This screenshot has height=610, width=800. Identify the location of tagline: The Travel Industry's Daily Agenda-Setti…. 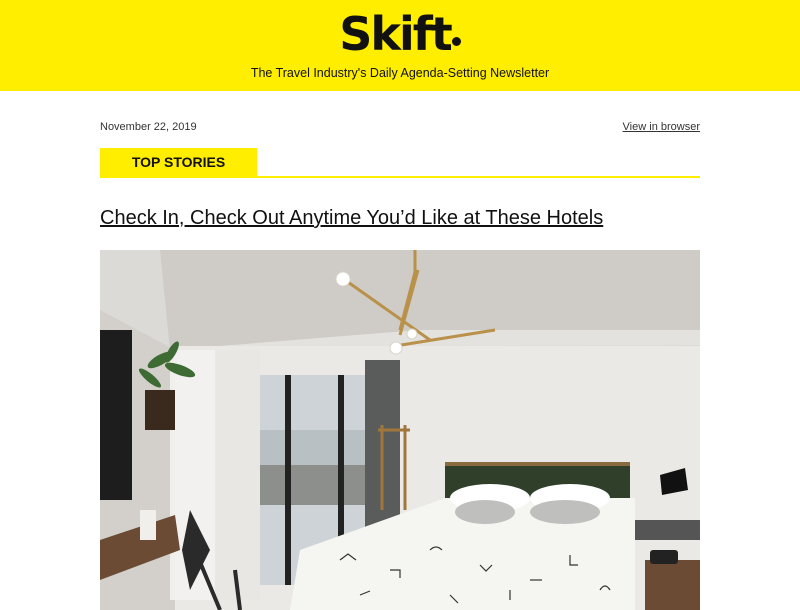
(400, 73).